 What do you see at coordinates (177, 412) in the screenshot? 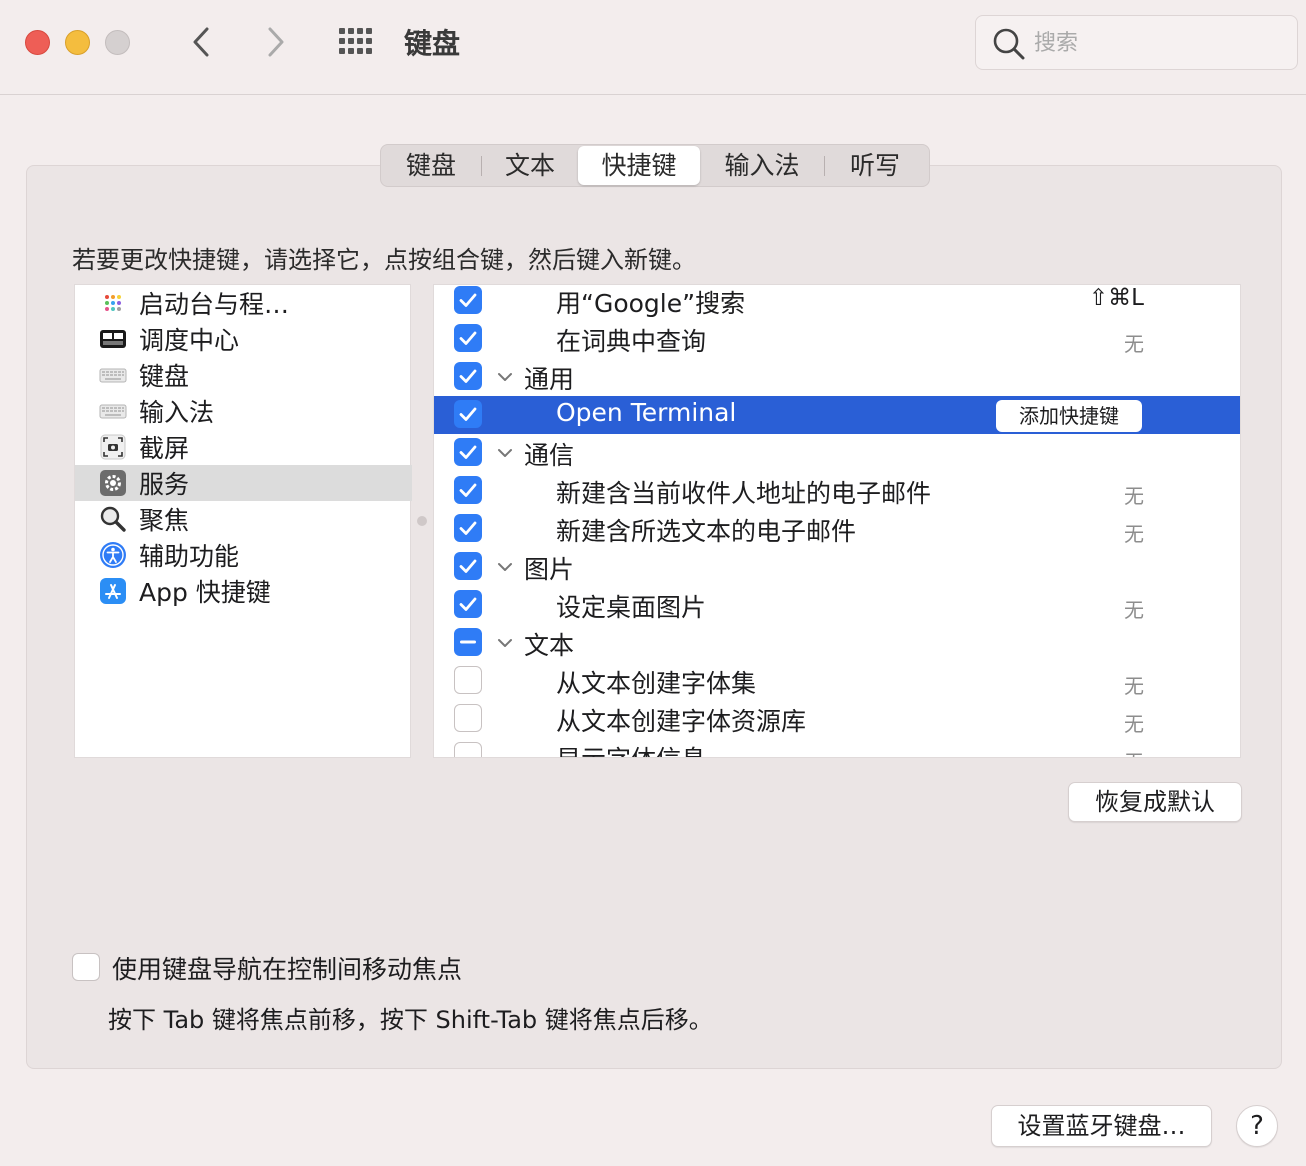
I see `category-label: 输入法` at bounding box center [177, 412].